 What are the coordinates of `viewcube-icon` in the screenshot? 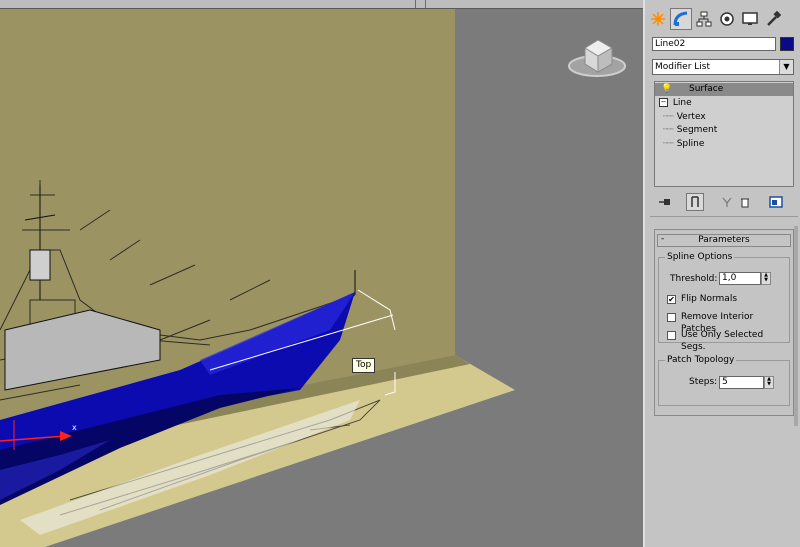 It's located at (597, 58).